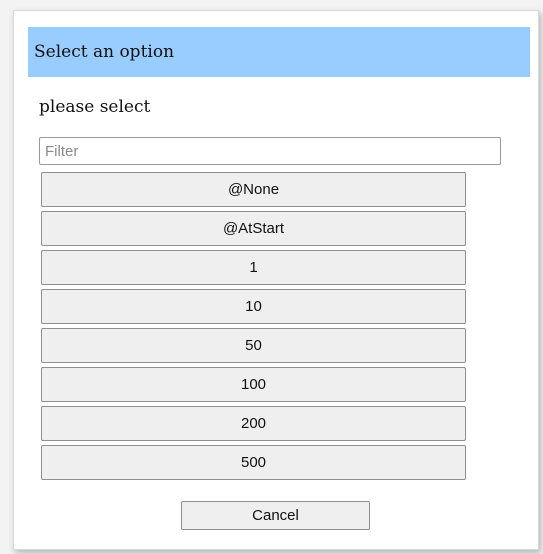  I want to click on option-button-10: 10, so click(253, 306).